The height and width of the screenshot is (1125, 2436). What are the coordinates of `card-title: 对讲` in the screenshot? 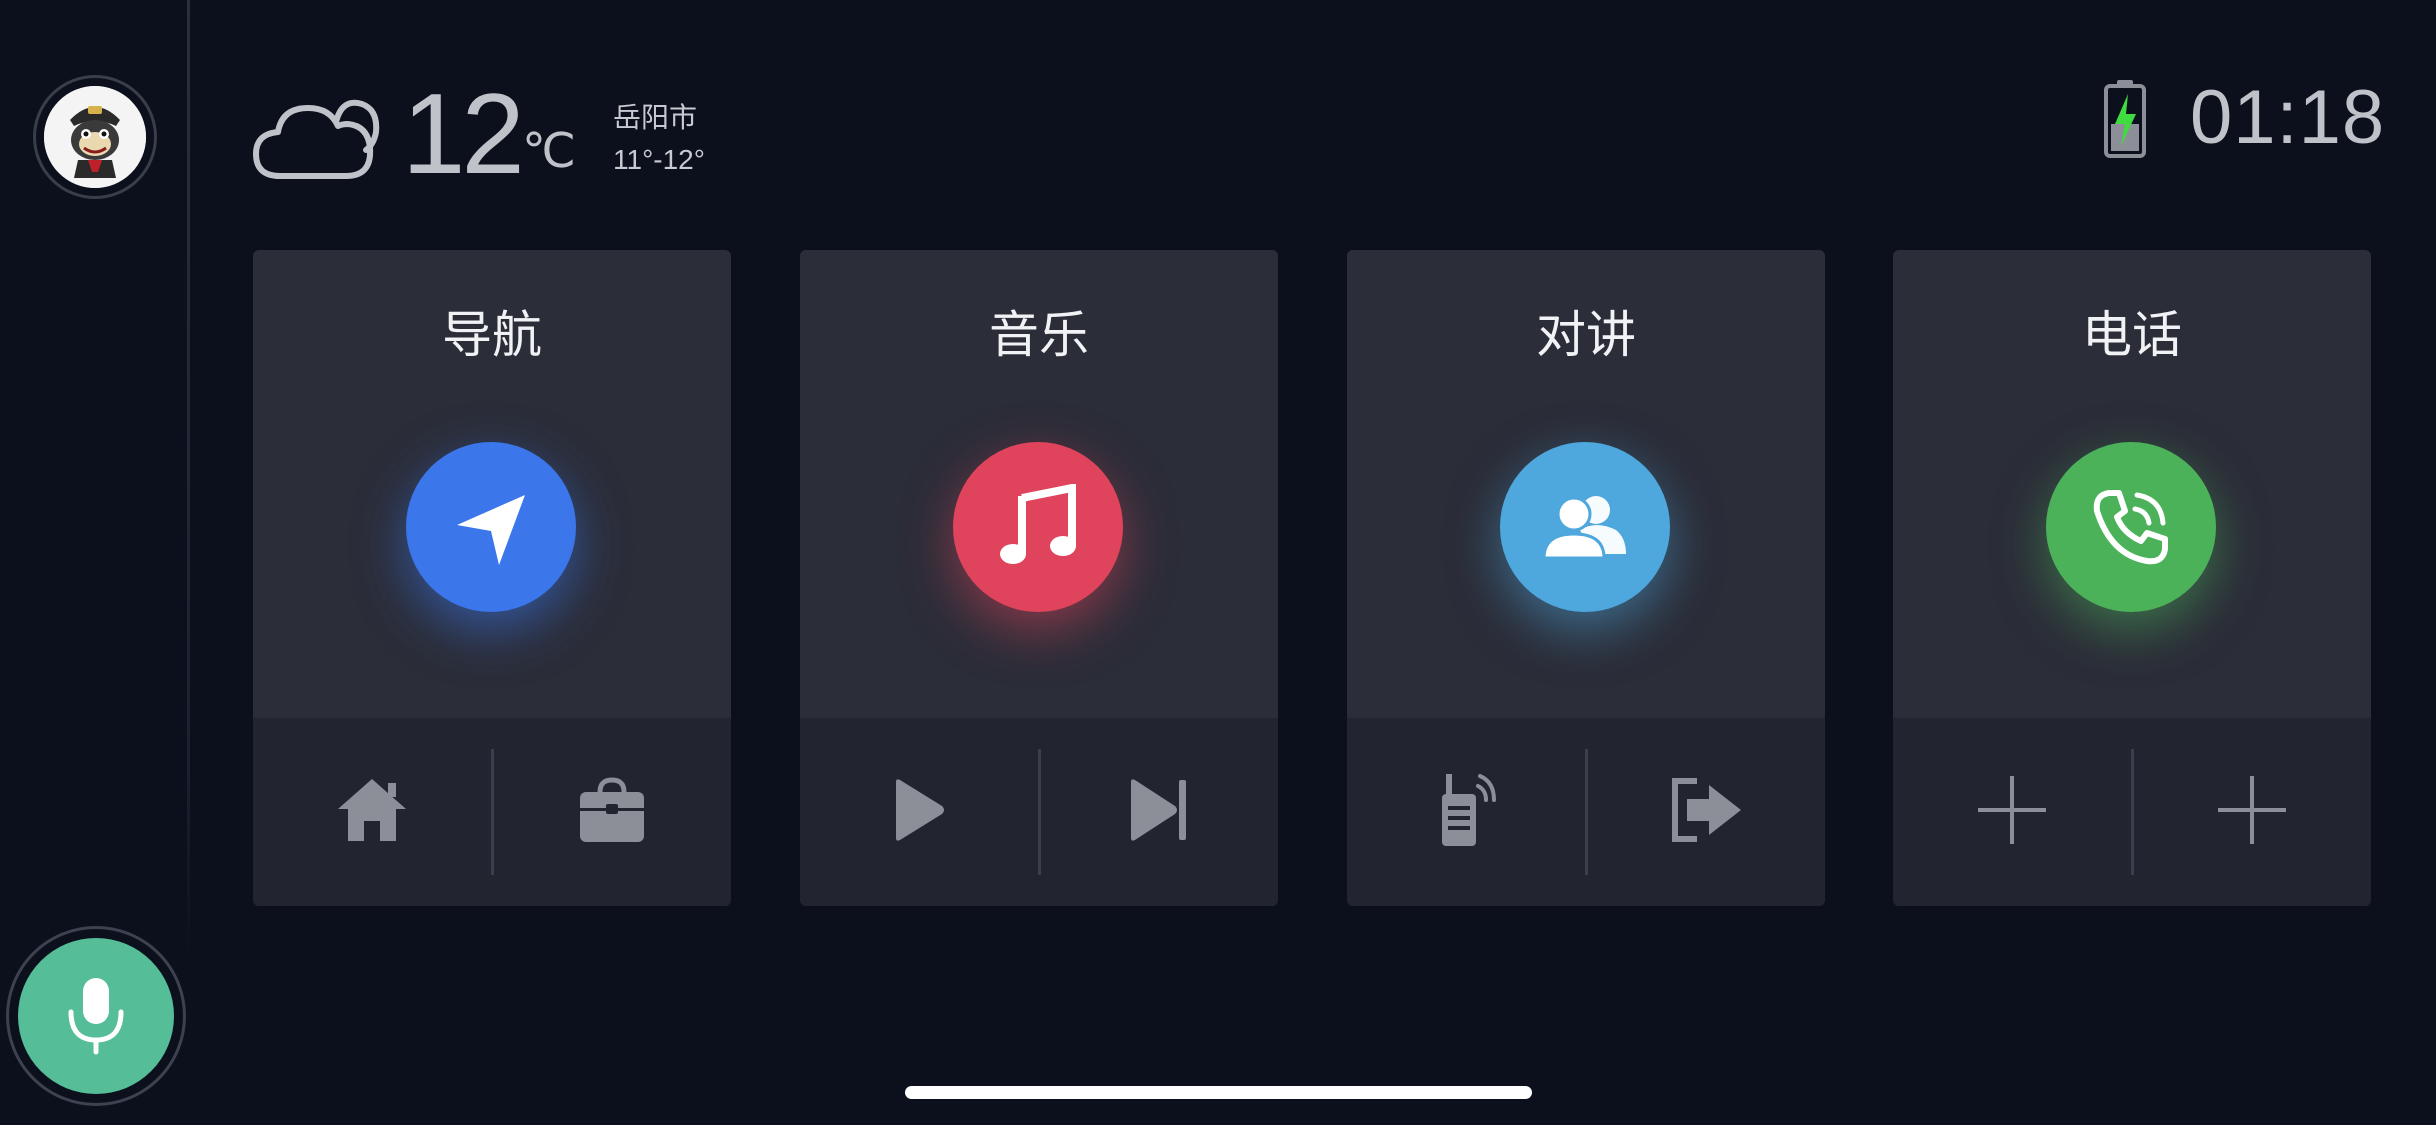 It's located at (1586, 335).